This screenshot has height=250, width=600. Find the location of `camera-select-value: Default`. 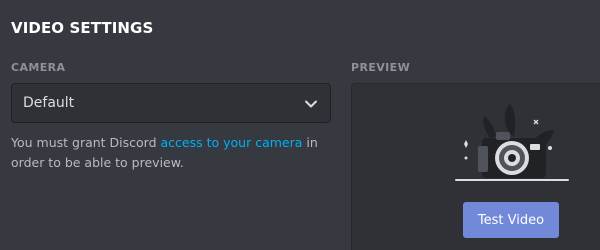

camera-select-value: Default is located at coordinates (49, 103).